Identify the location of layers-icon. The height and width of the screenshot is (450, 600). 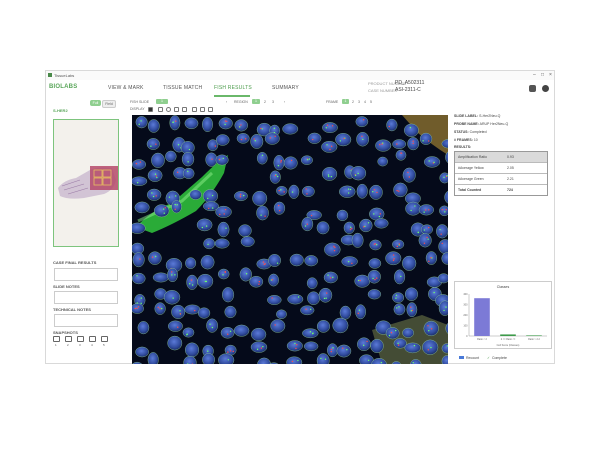
(184, 109).